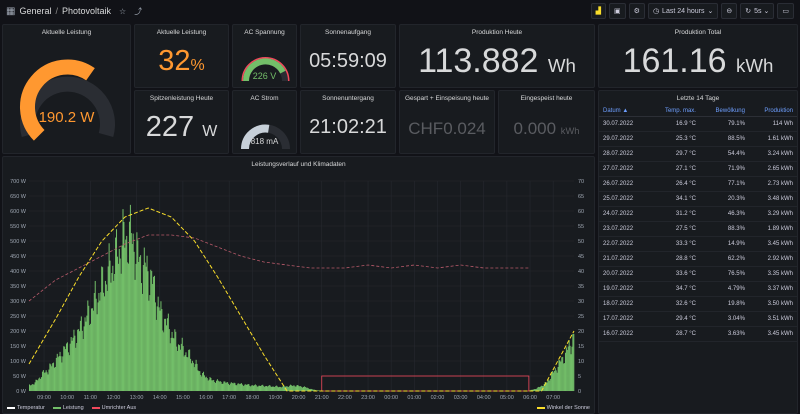  Describe the element at coordinates (724, 111) in the screenshot. I see `column-header: Bewölkung` at that location.